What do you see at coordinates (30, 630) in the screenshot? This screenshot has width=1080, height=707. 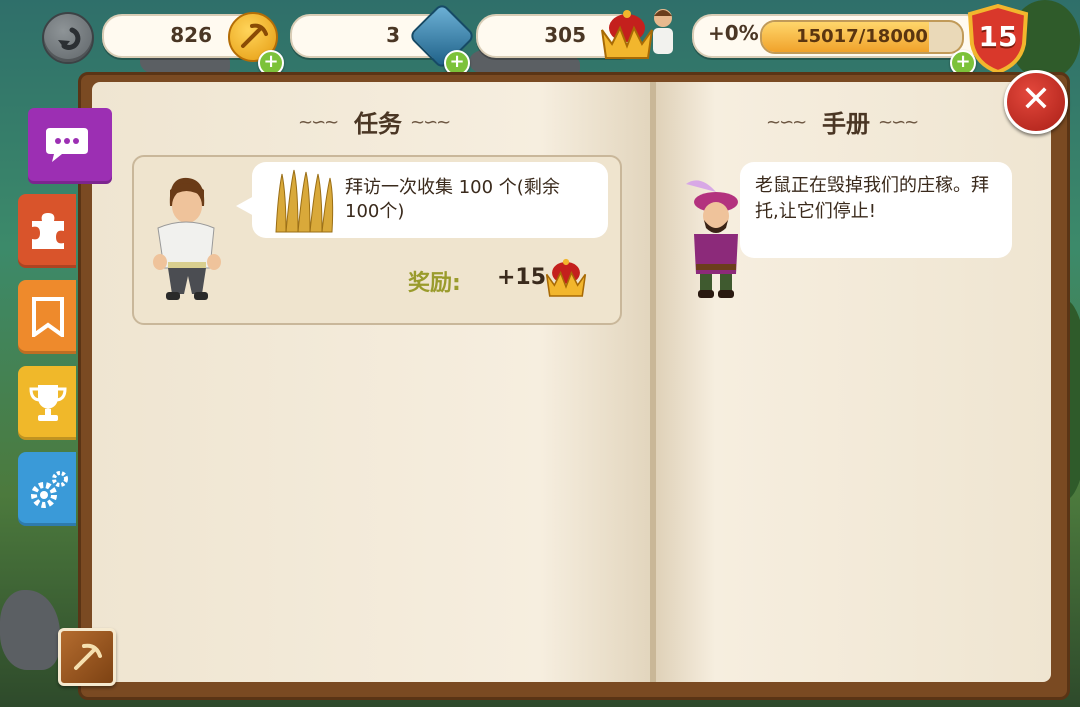 I see `background-rock` at bounding box center [30, 630].